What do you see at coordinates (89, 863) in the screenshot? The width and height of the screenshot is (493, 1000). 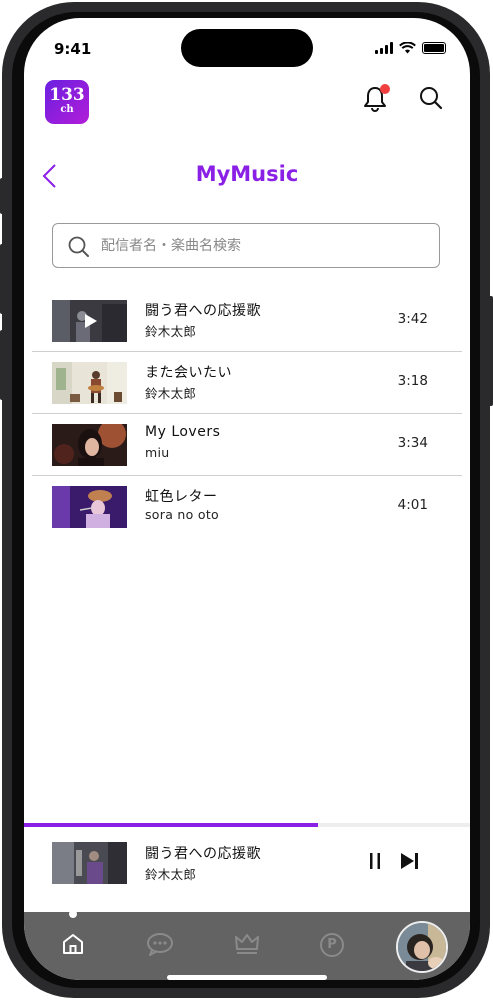 I see `now-playing-thumbnail` at bounding box center [89, 863].